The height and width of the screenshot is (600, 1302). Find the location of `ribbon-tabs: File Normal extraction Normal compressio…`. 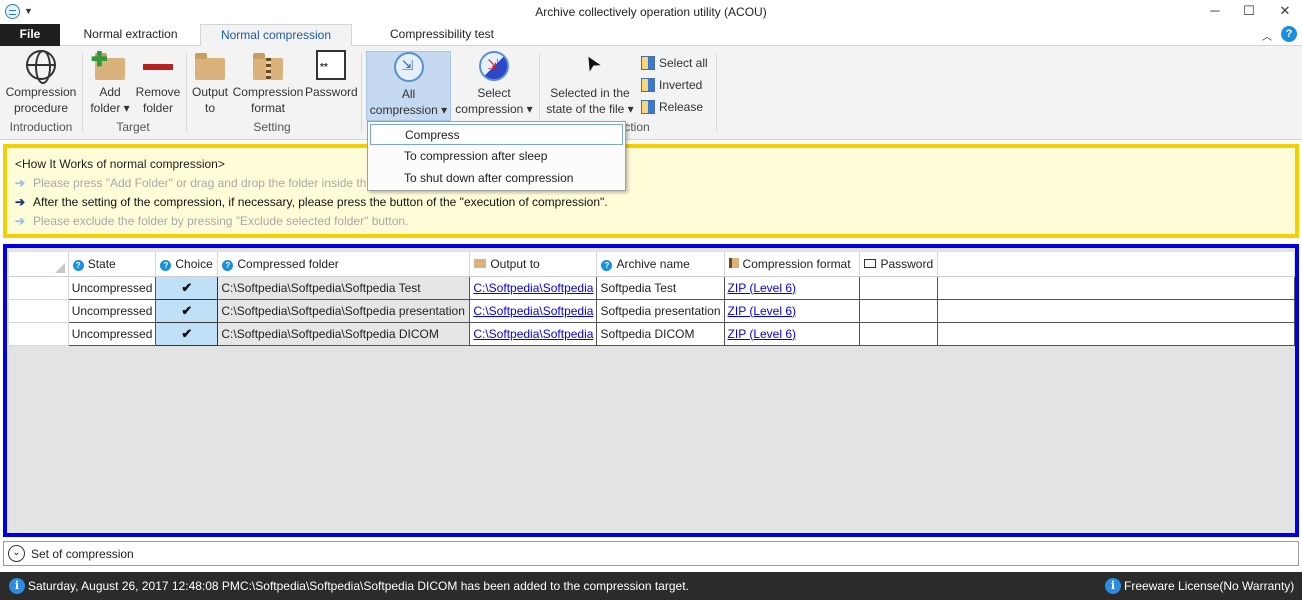

ribbon-tabs: File Normal extraction Normal compressio… is located at coordinates (651, 35).